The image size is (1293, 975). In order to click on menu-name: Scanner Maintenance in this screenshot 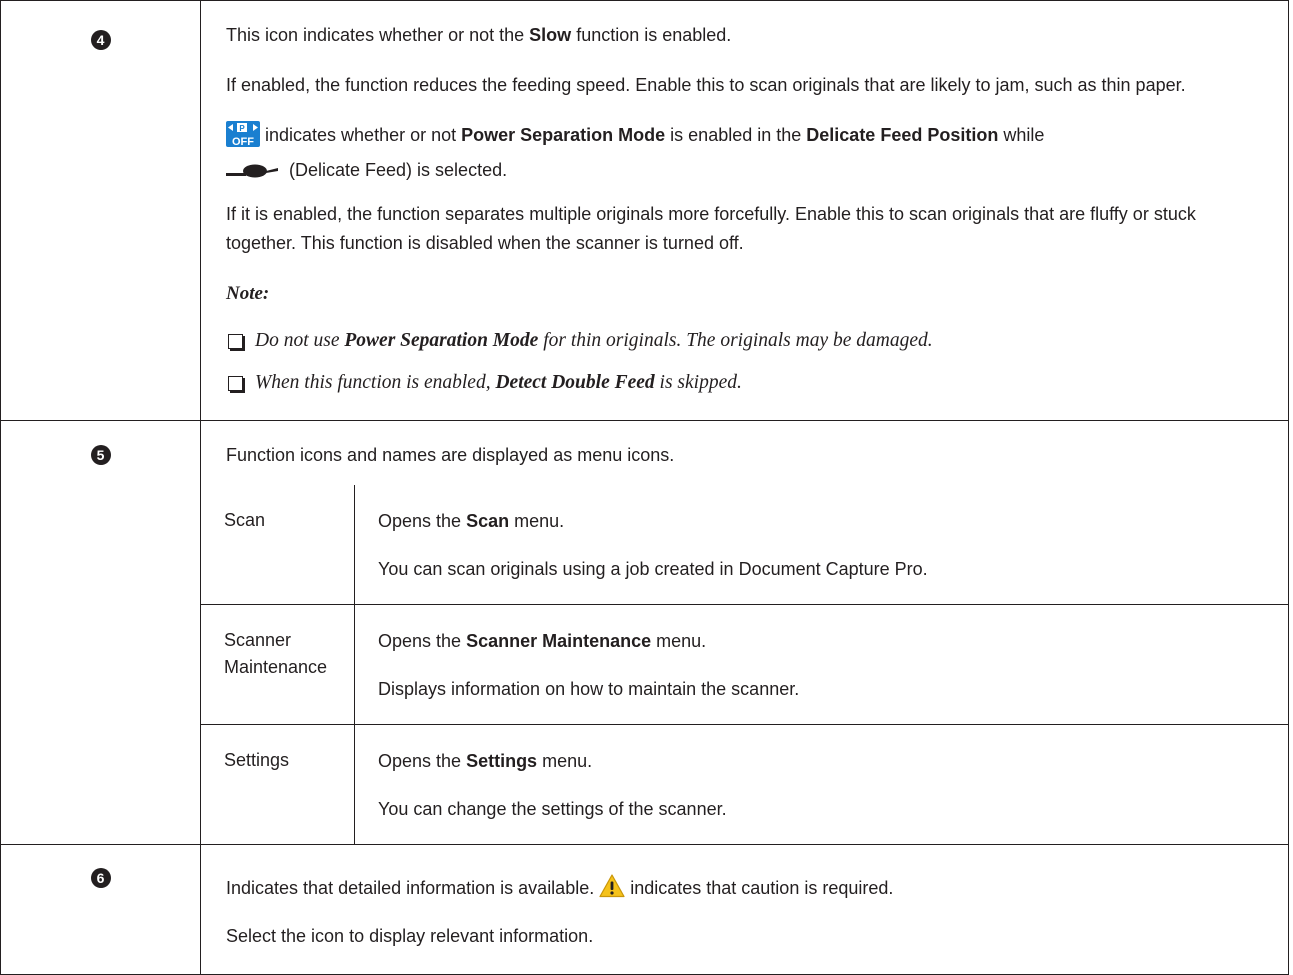, I will do `click(276, 653)`.